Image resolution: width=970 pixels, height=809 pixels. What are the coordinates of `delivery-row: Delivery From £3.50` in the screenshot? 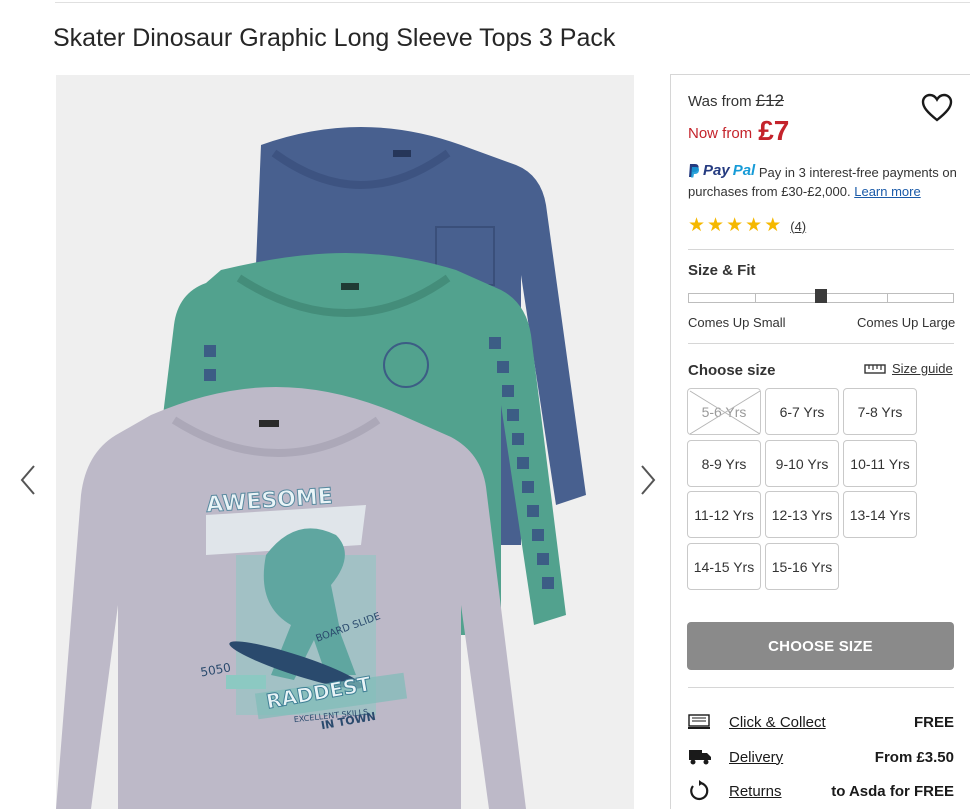 It's located at (821, 757).